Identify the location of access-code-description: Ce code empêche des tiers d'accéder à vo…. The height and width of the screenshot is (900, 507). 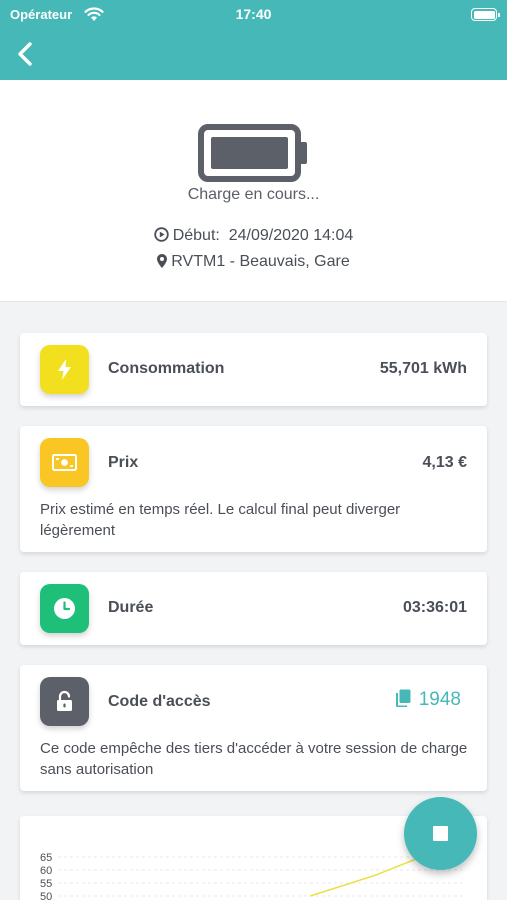
(254, 759).